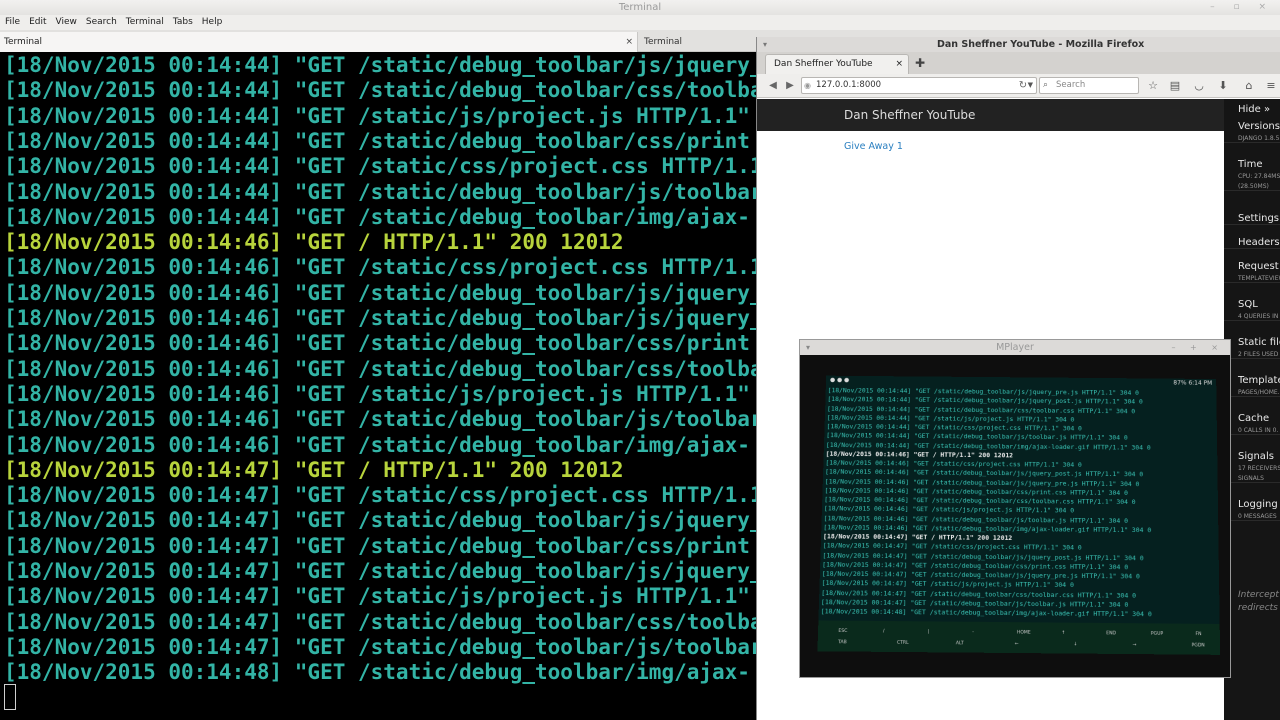 This screenshot has width=1280, height=720. I want to click on close-tab-icon: ×, so click(899, 64).